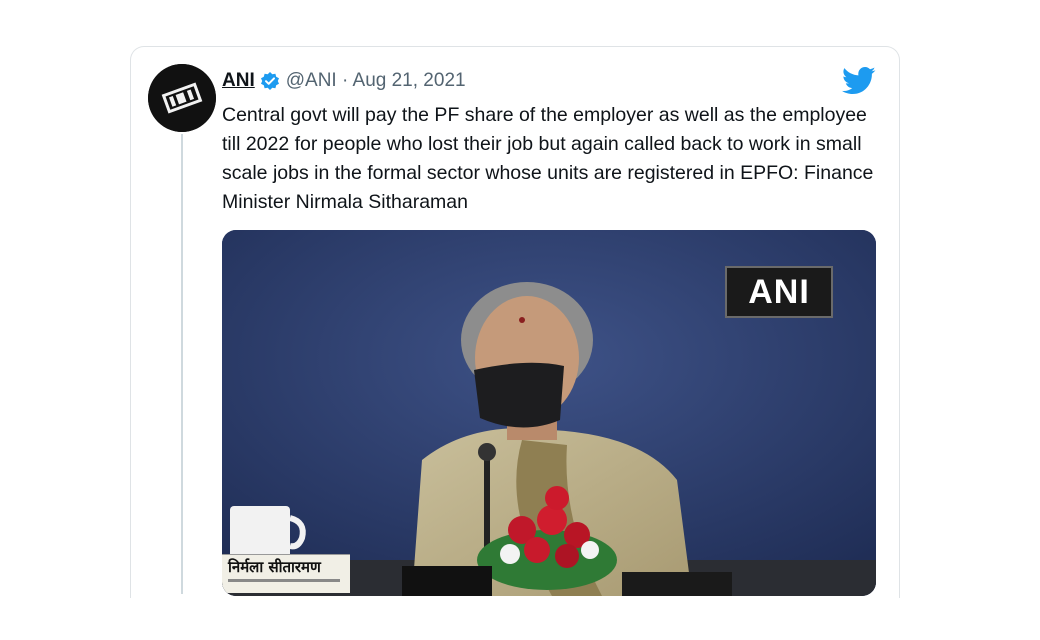 The image size is (1040, 640). I want to click on handle-and-date: @ANI · Aug 21, 2021, so click(376, 81).